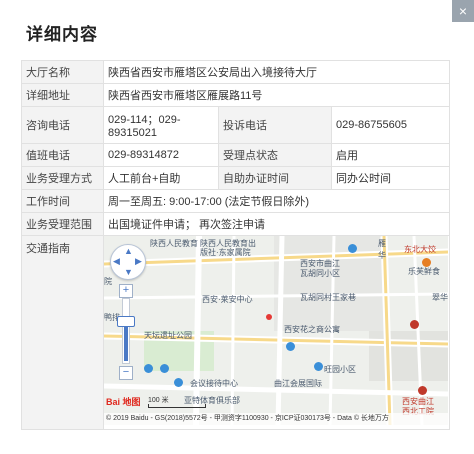  Describe the element at coordinates (161, 125) in the screenshot. I see `phone-value: 029-114；029-89315021` at that location.